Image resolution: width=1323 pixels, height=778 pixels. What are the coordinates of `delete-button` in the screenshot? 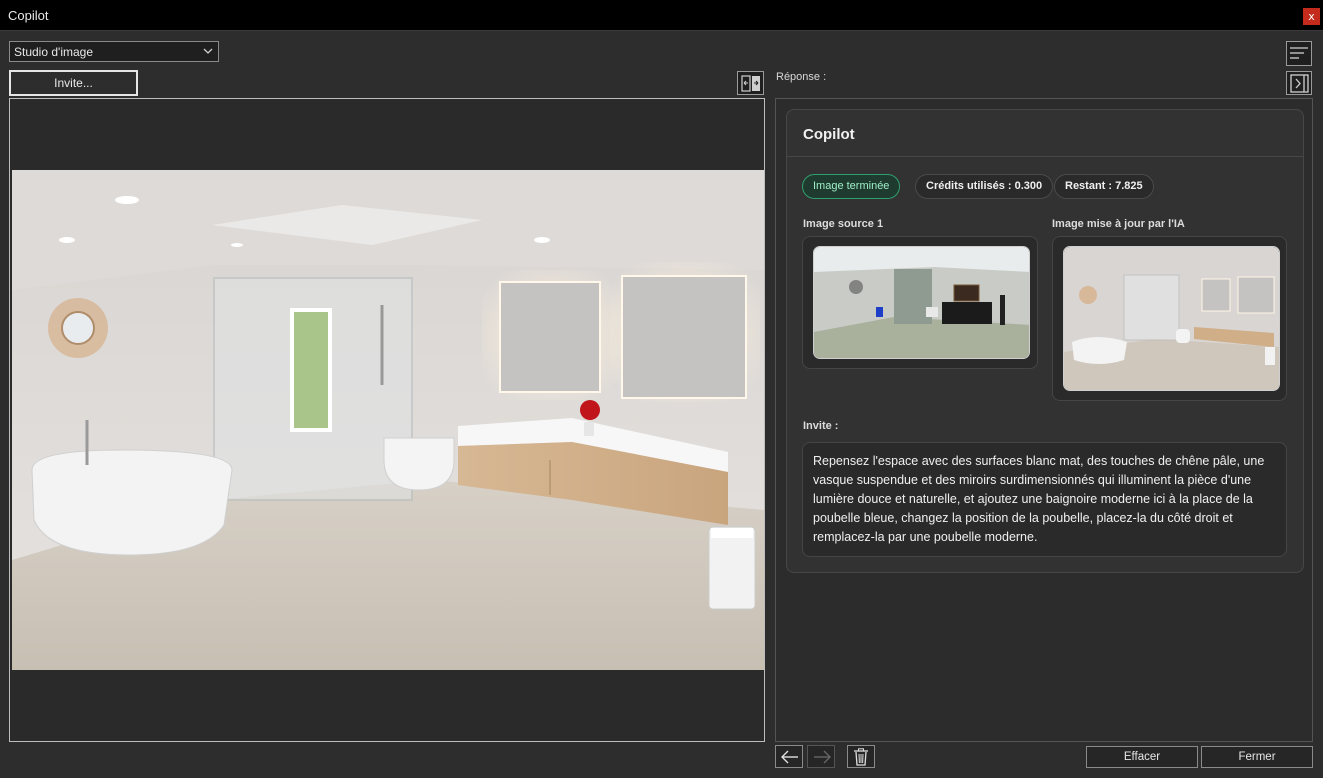 It's located at (861, 756).